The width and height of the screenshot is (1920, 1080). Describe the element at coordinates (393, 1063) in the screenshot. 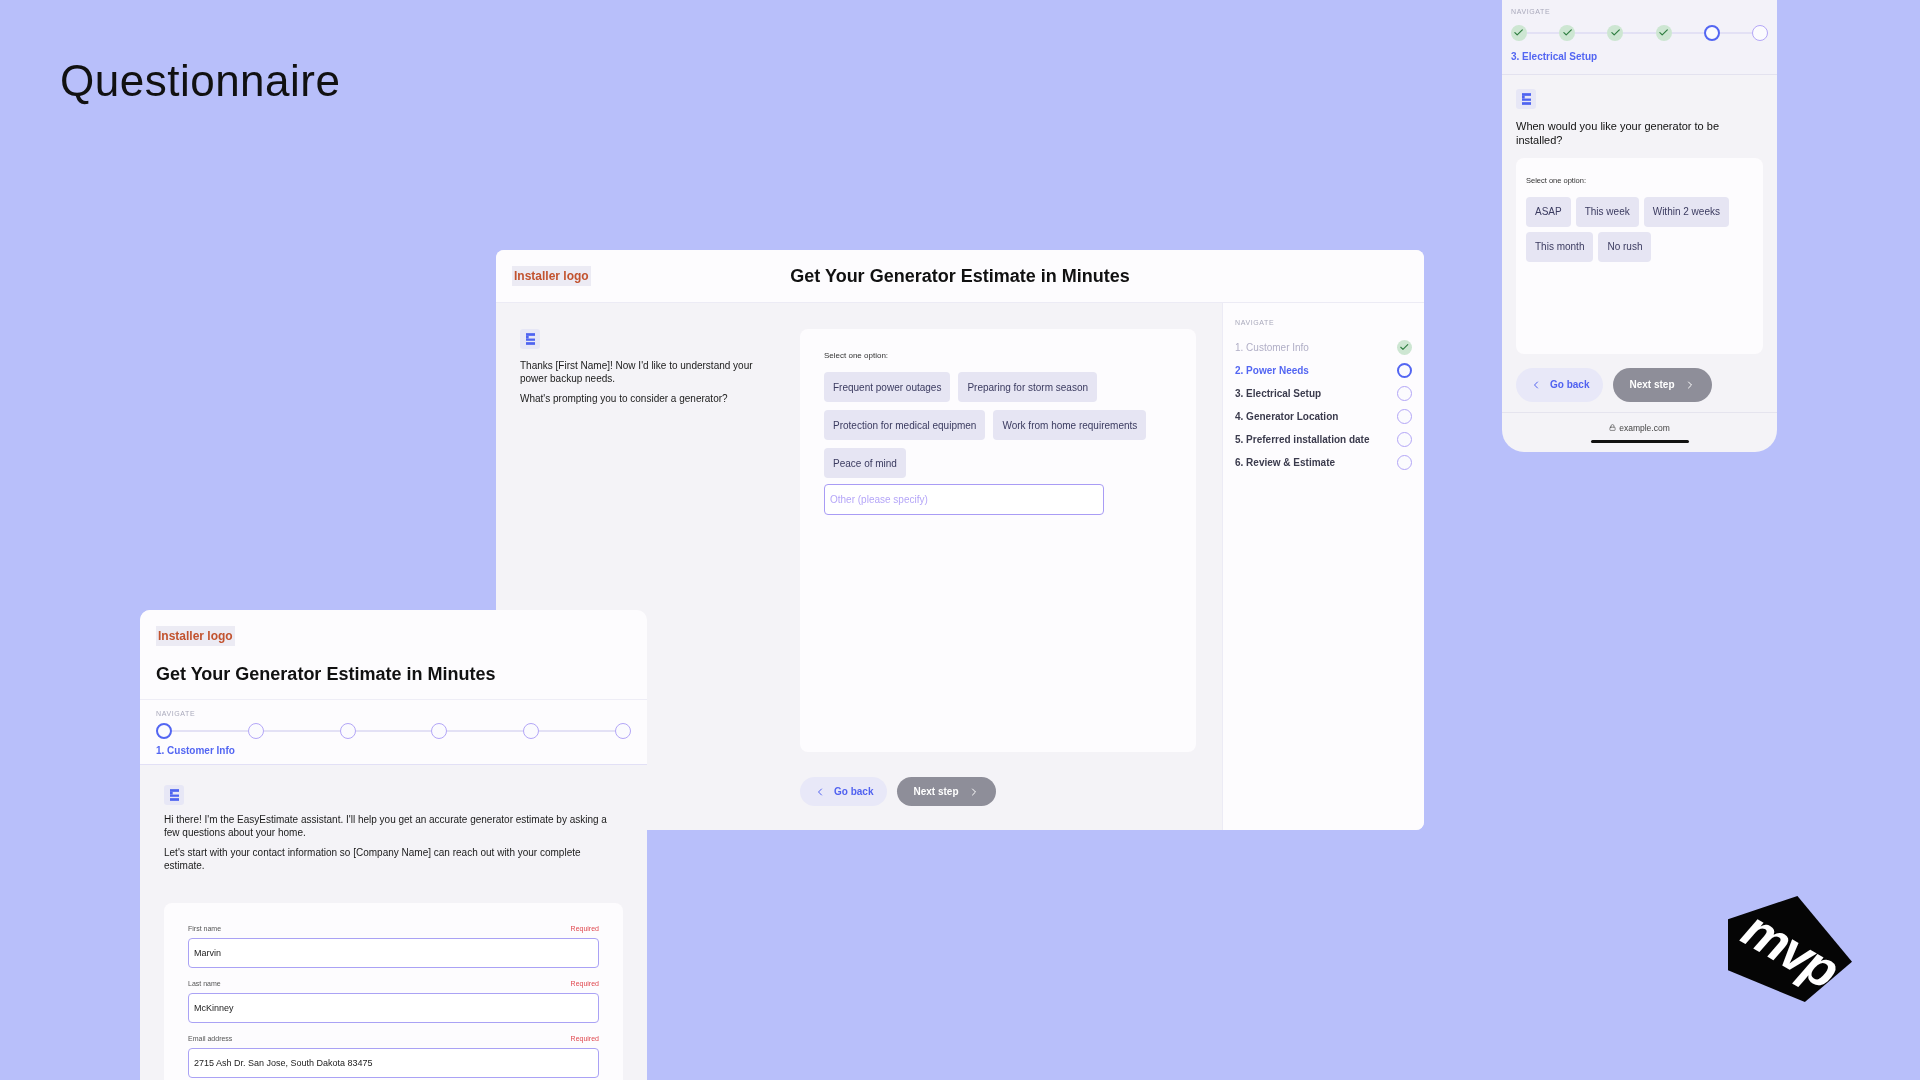

I see `text-input-field: 2715 Ash Dr. San Jose, South Dakota 83475` at that location.